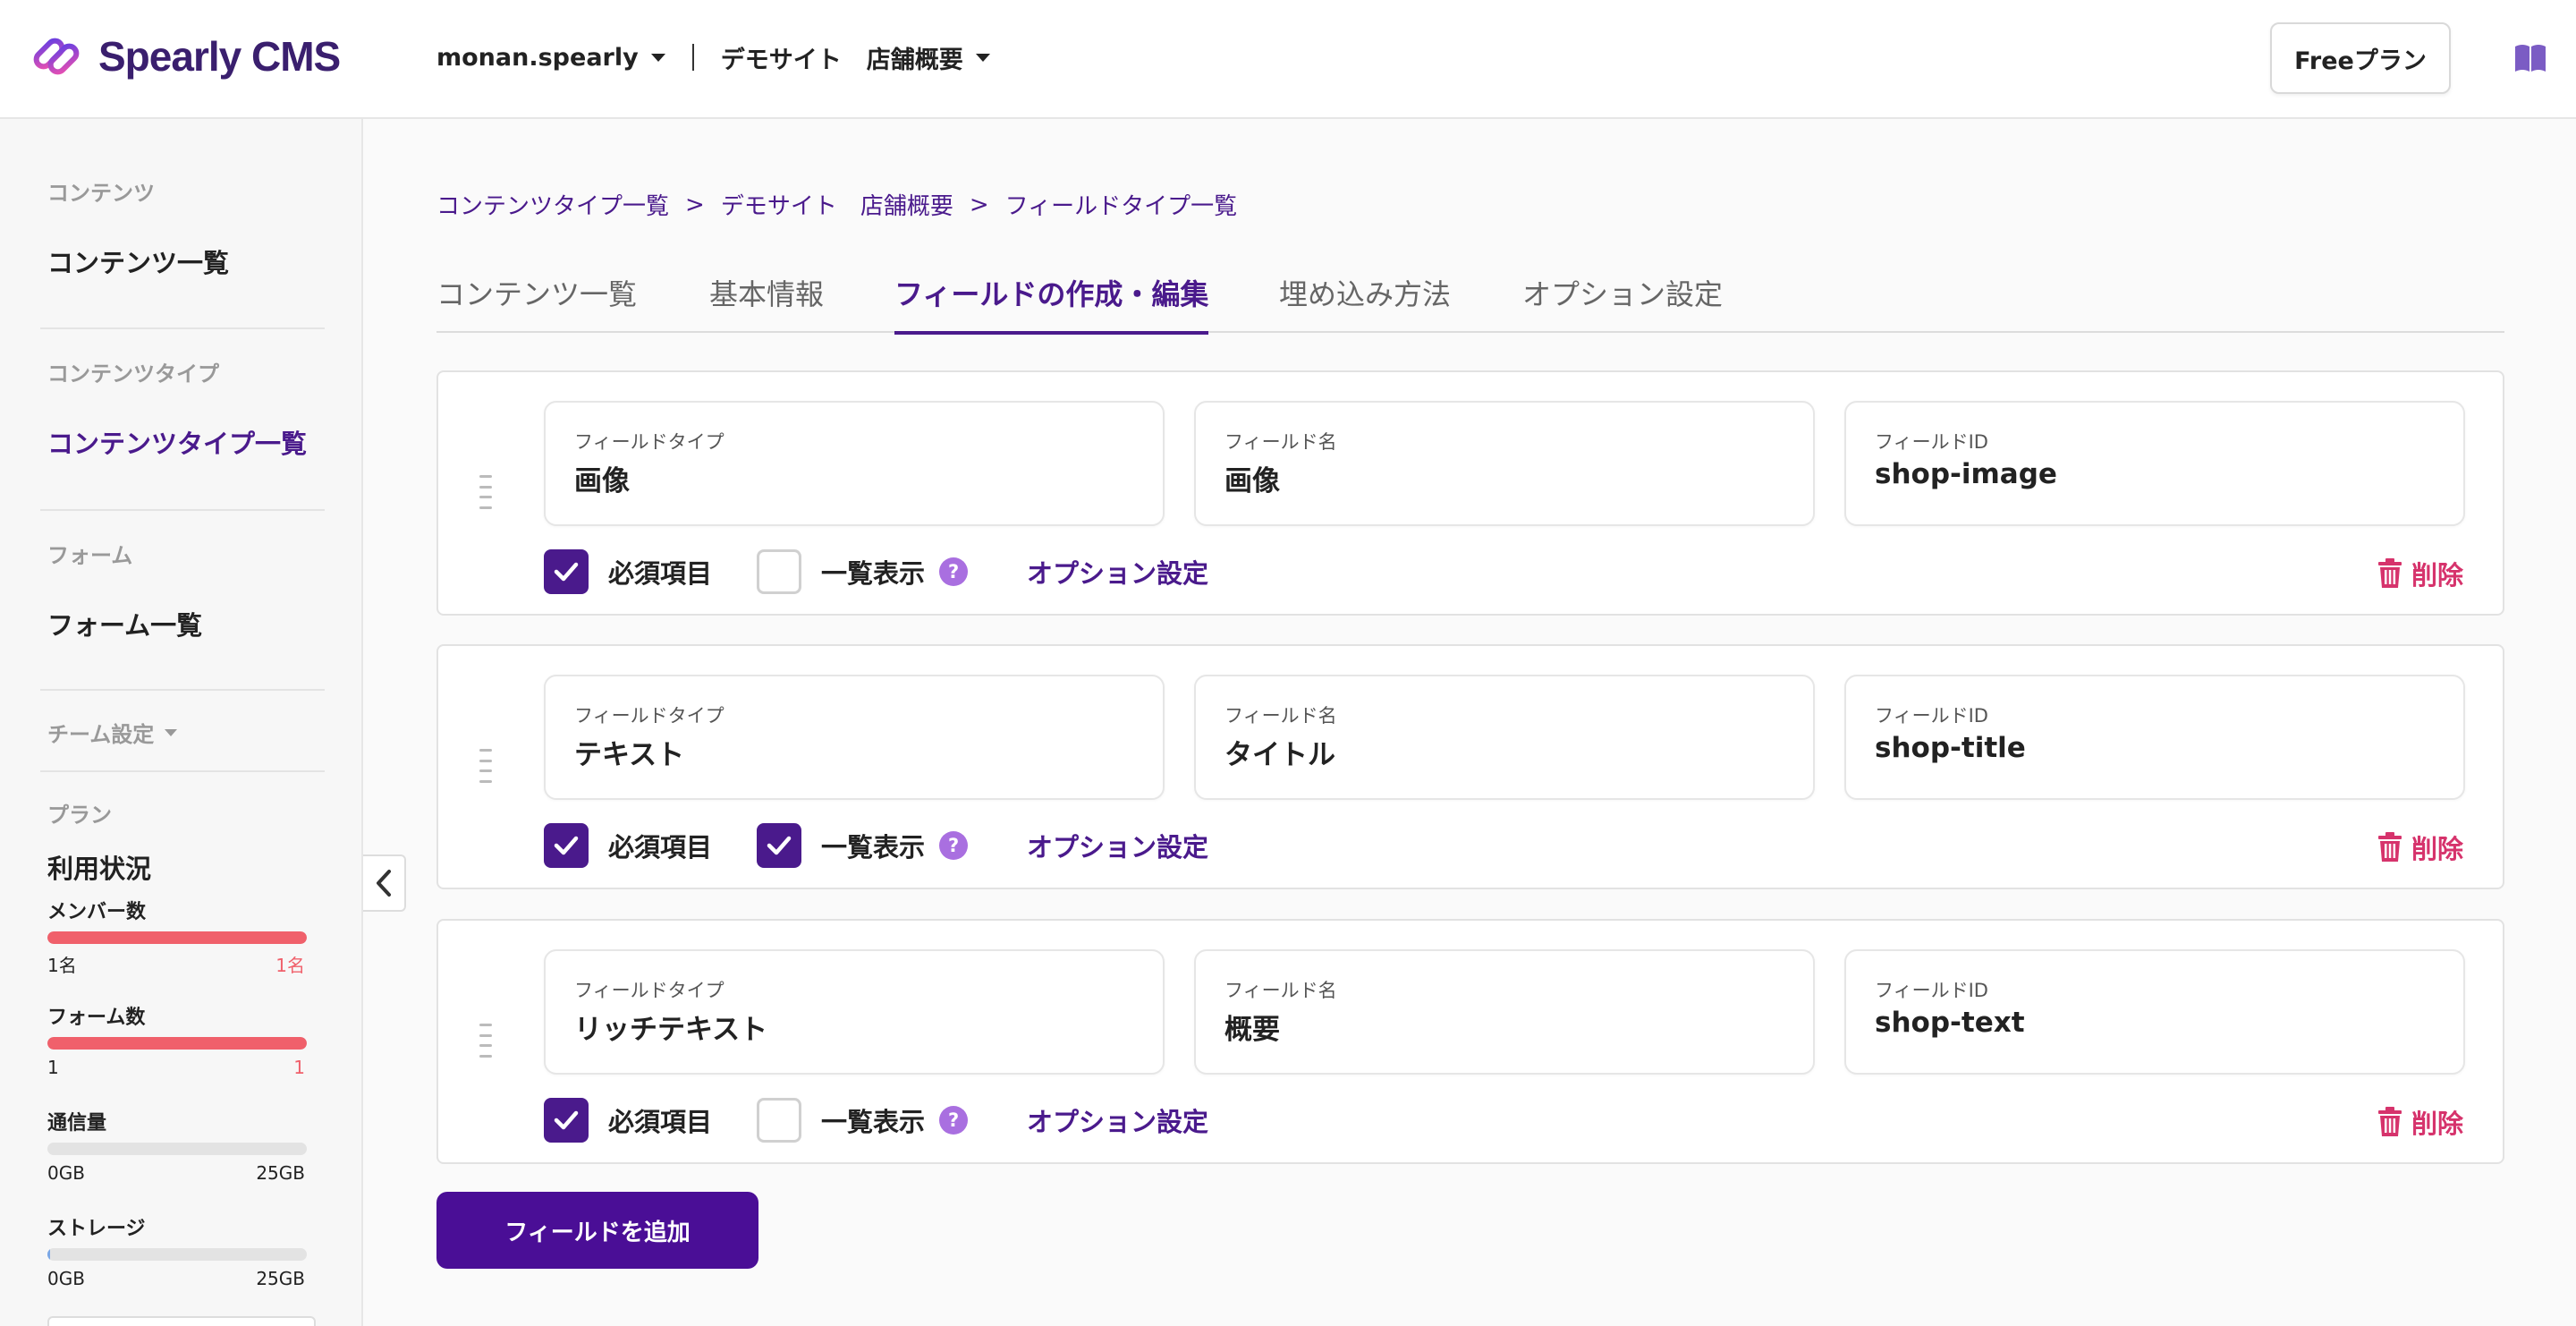 The height and width of the screenshot is (1326, 2576). Describe the element at coordinates (219, 56) in the screenshot. I see `app-name: Spearly CMS` at that location.